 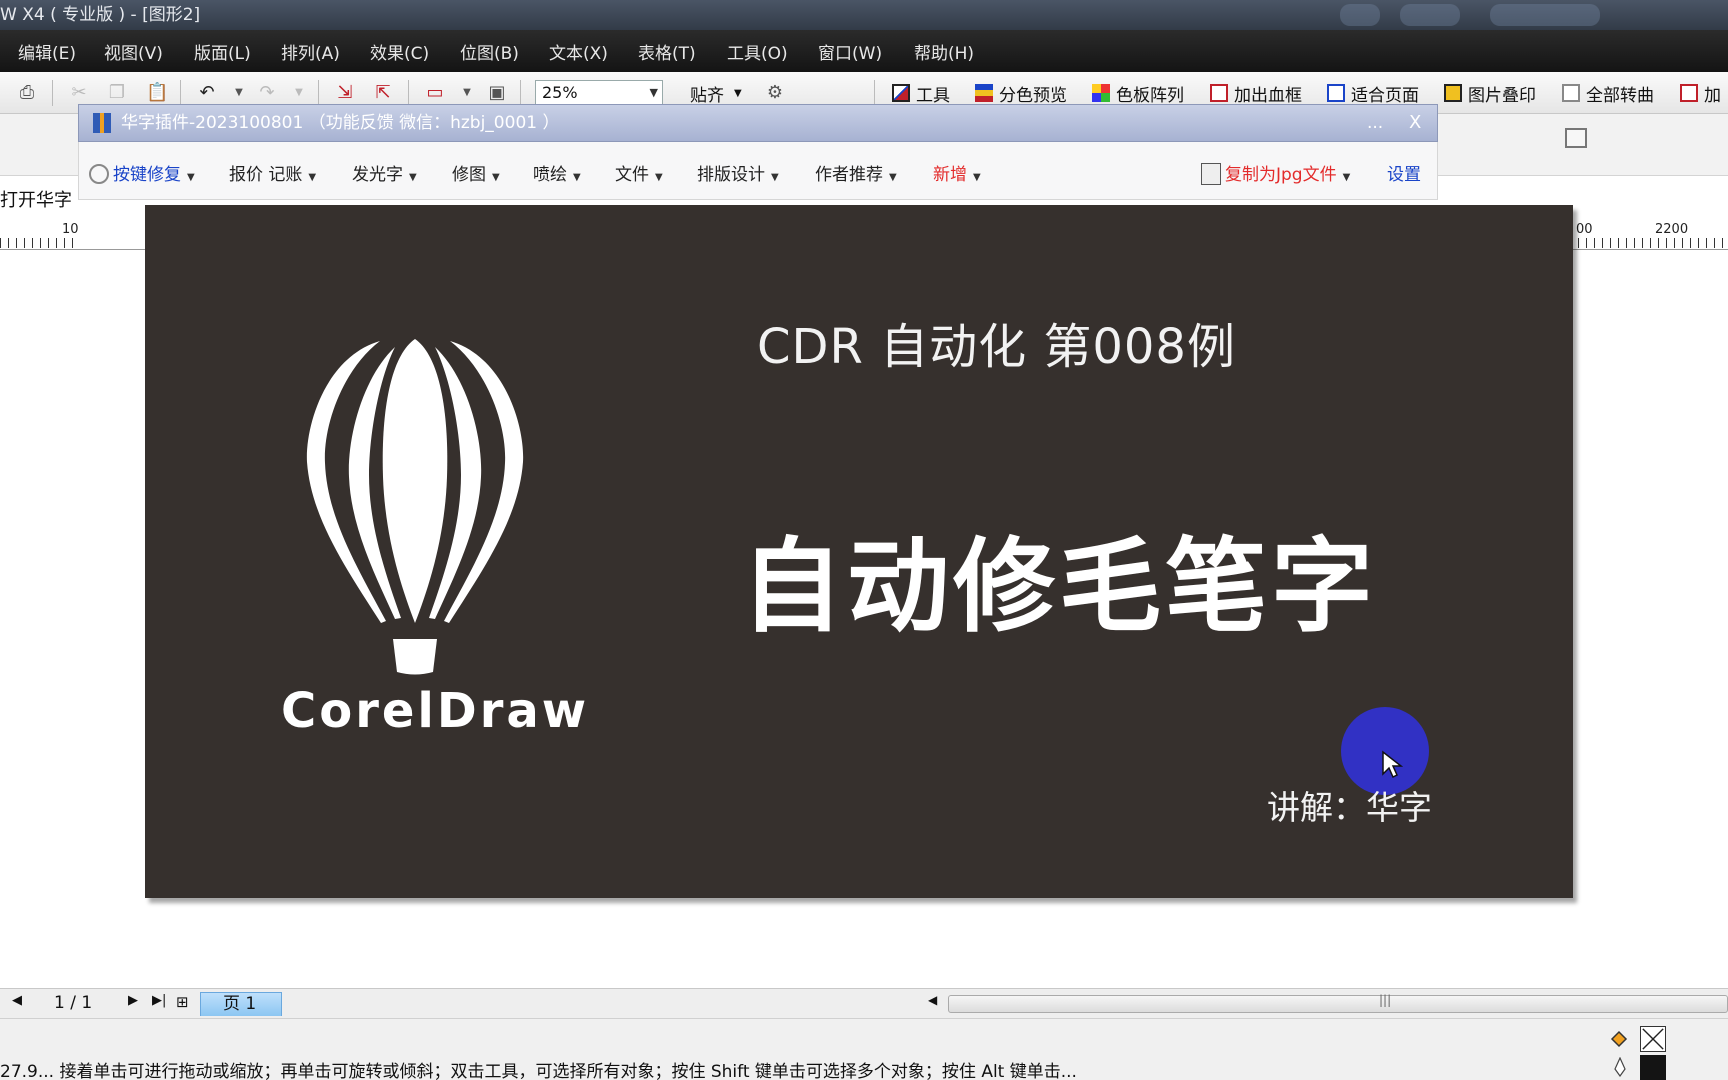 What do you see at coordinates (667, 51) in the screenshot?
I see `menu-table: 表格(T)` at bounding box center [667, 51].